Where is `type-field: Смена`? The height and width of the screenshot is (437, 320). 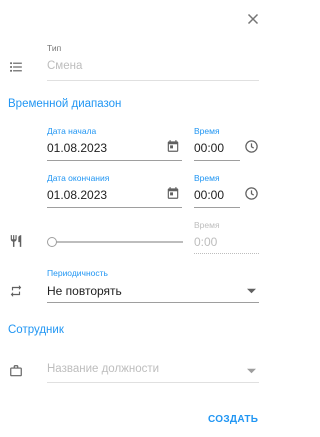 type-field: Смена is located at coordinates (64, 66).